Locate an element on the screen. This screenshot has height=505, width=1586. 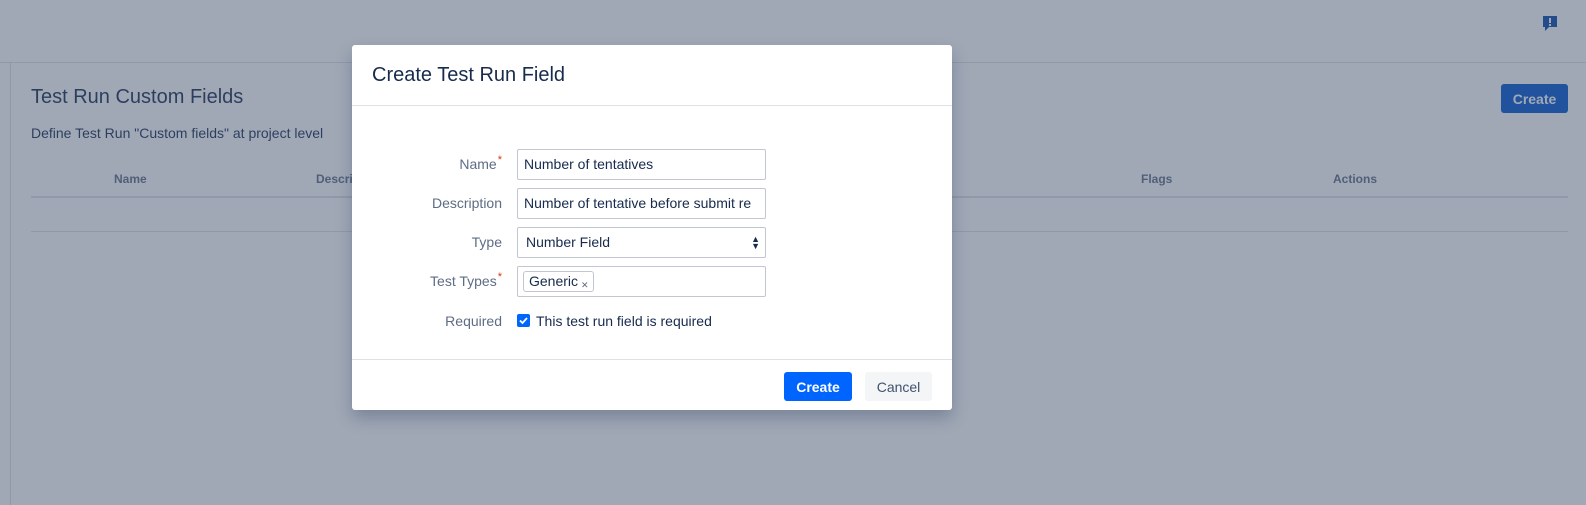
required-checkbox is located at coordinates (523, 320).